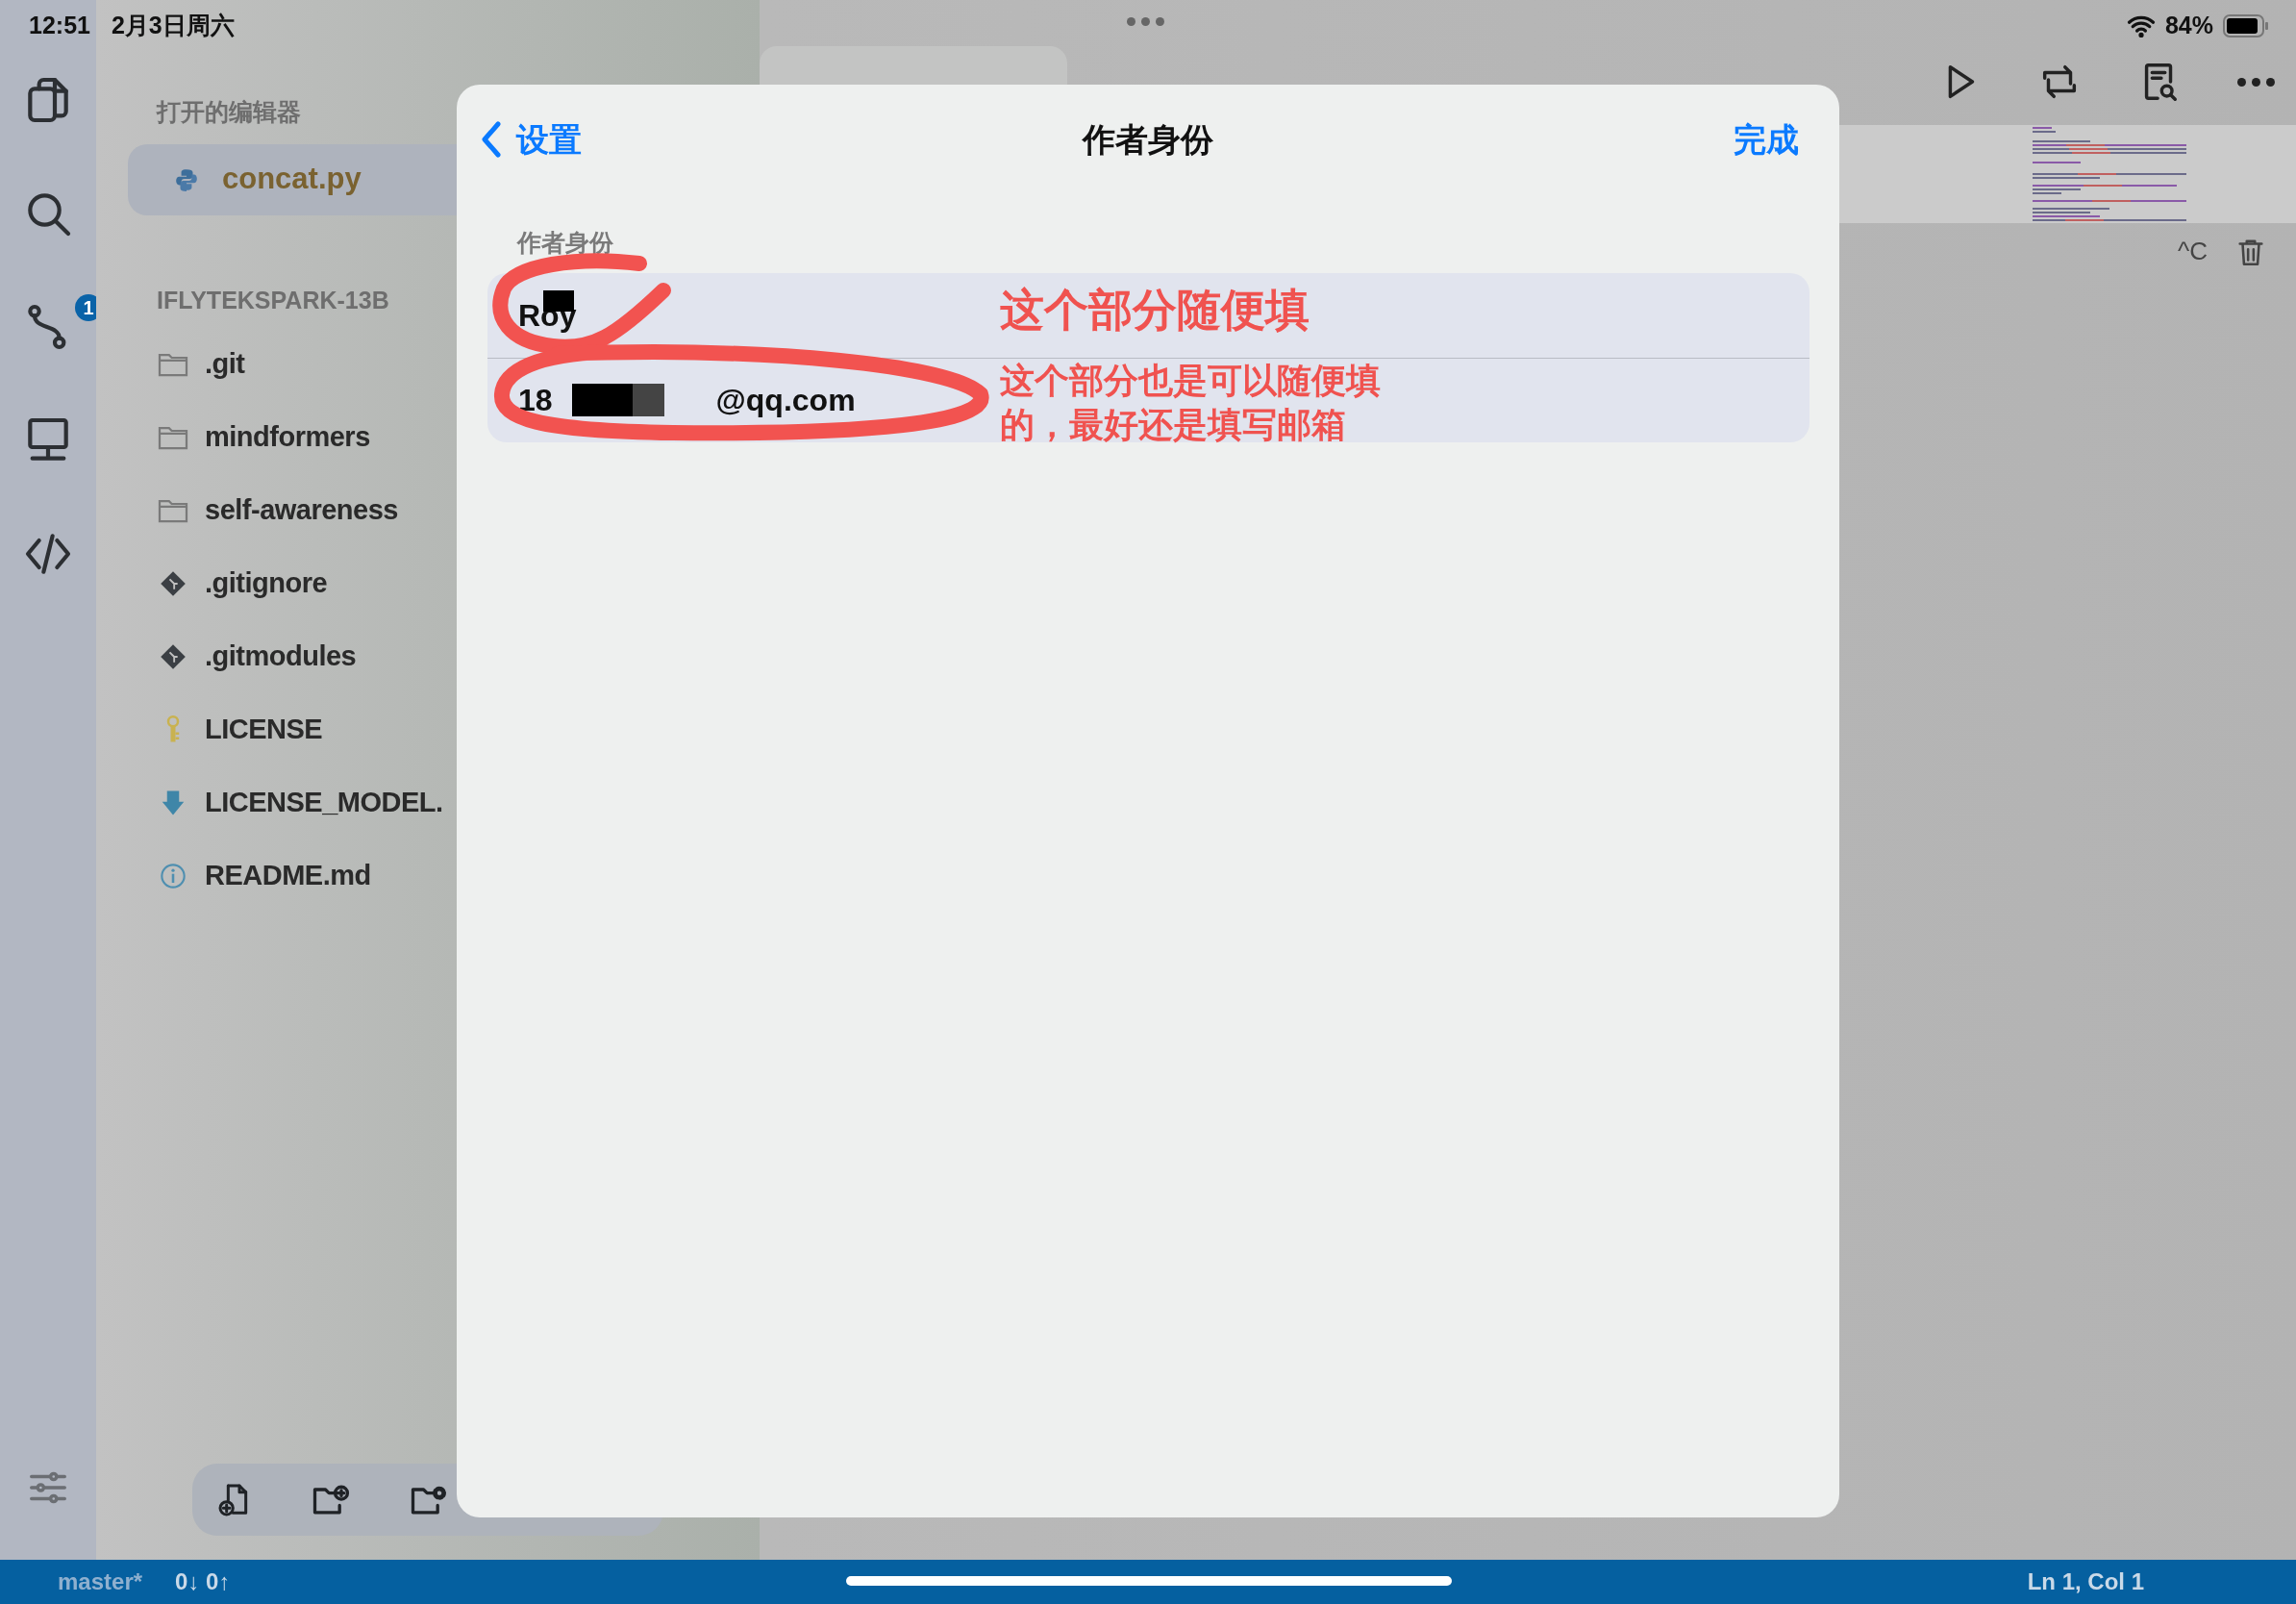  Describe the element at coordinates (229, 112) in the screenshot. I see `section-heading: 打开的编辑器` at that location.